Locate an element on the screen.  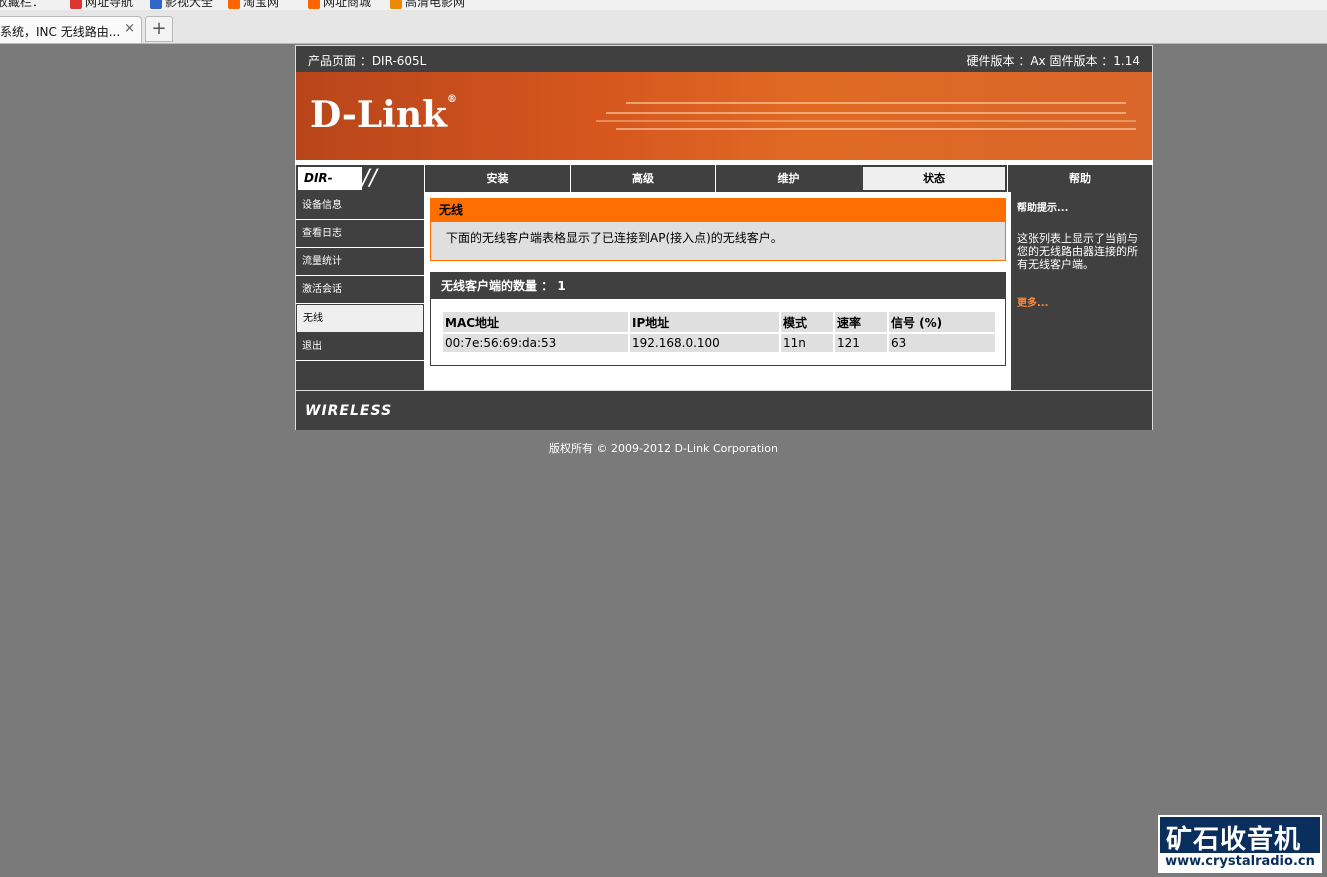
tab-bar: 系统，INC 无线路由... × + is located at coordinates (663, 27).